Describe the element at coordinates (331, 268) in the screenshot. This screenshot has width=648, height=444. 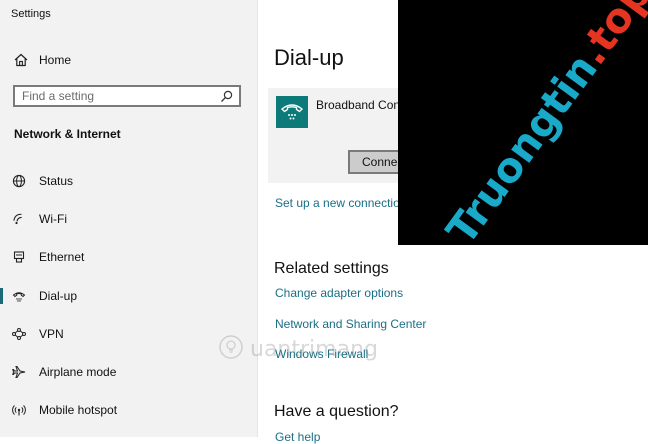
I see `related-settings-heading: Related settings` at that location.